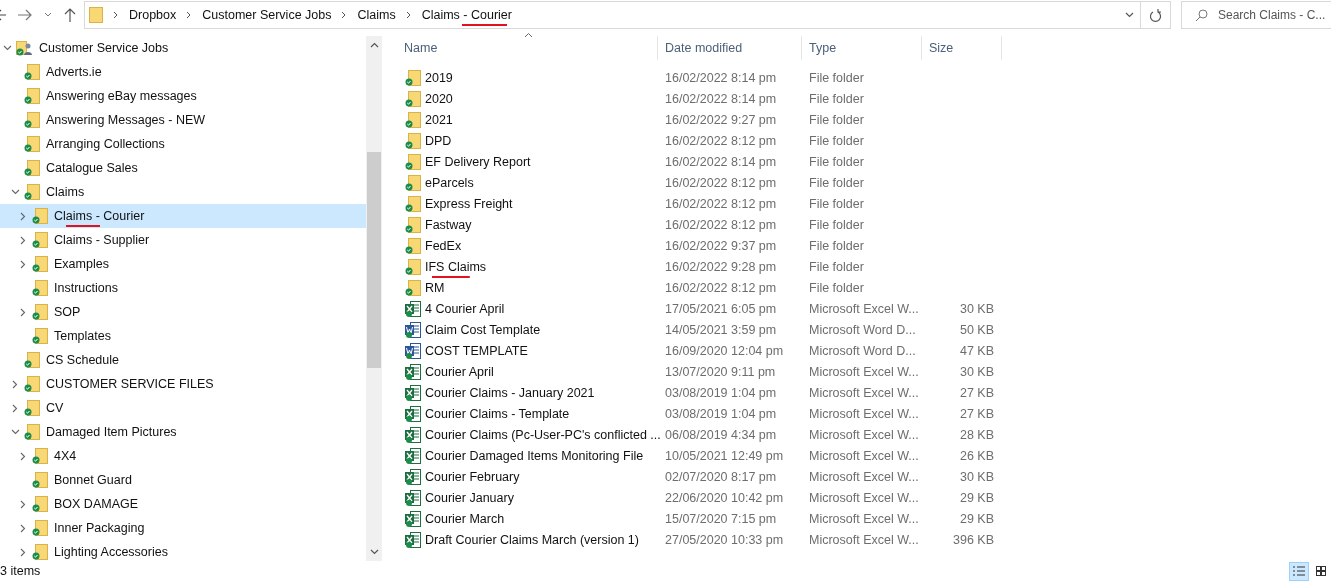 This screenshot has height=581, width=1331. Describe the element at coordinates (374, 552) in the screenshot. I see `scroll-down-icon` at that location.